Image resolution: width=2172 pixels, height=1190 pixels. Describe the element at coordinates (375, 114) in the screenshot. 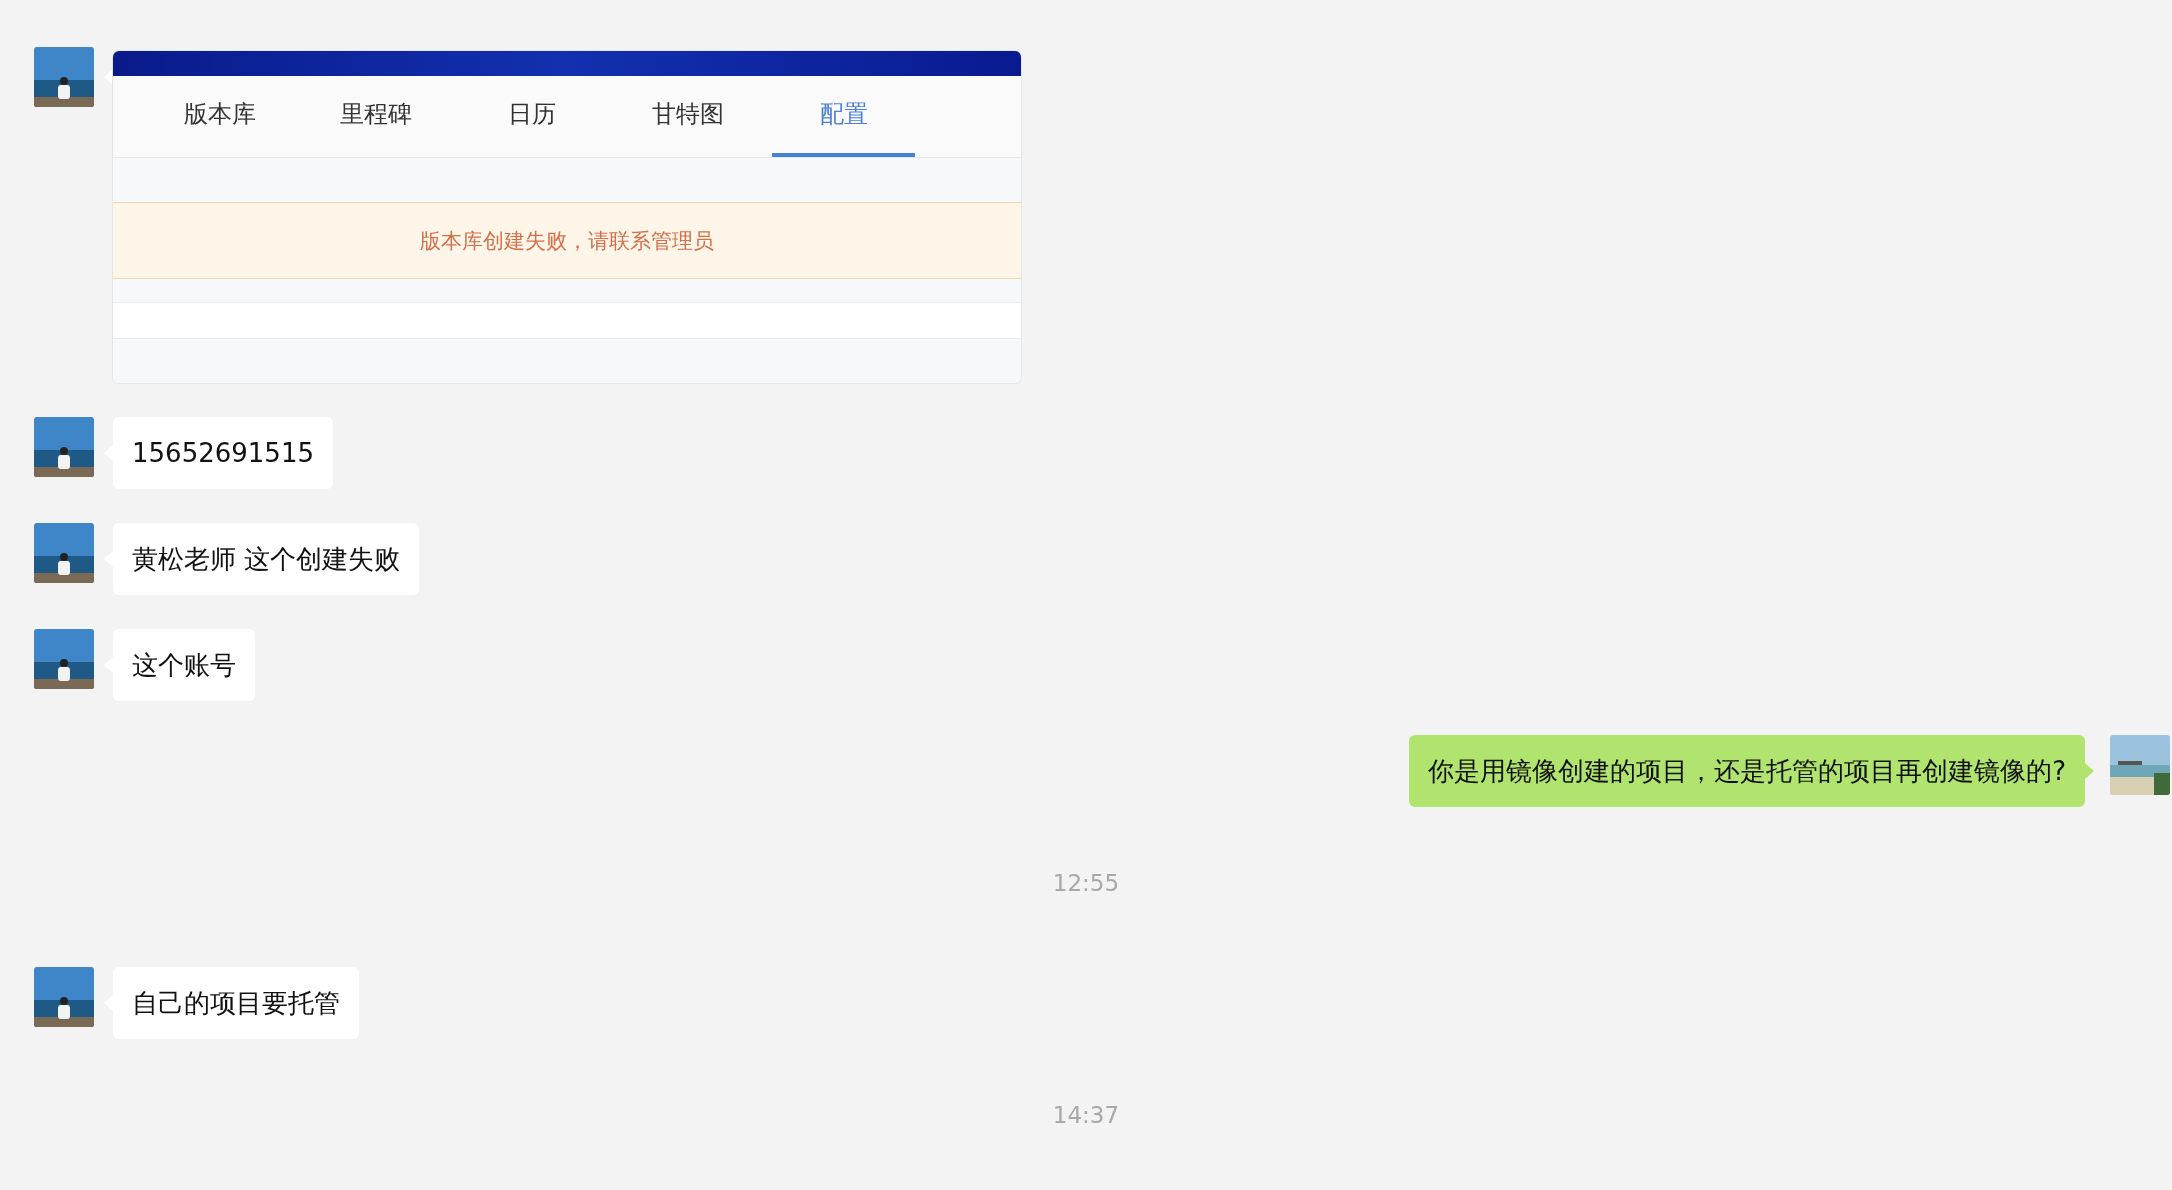

I see `tab-label: 里程碑` at that location.